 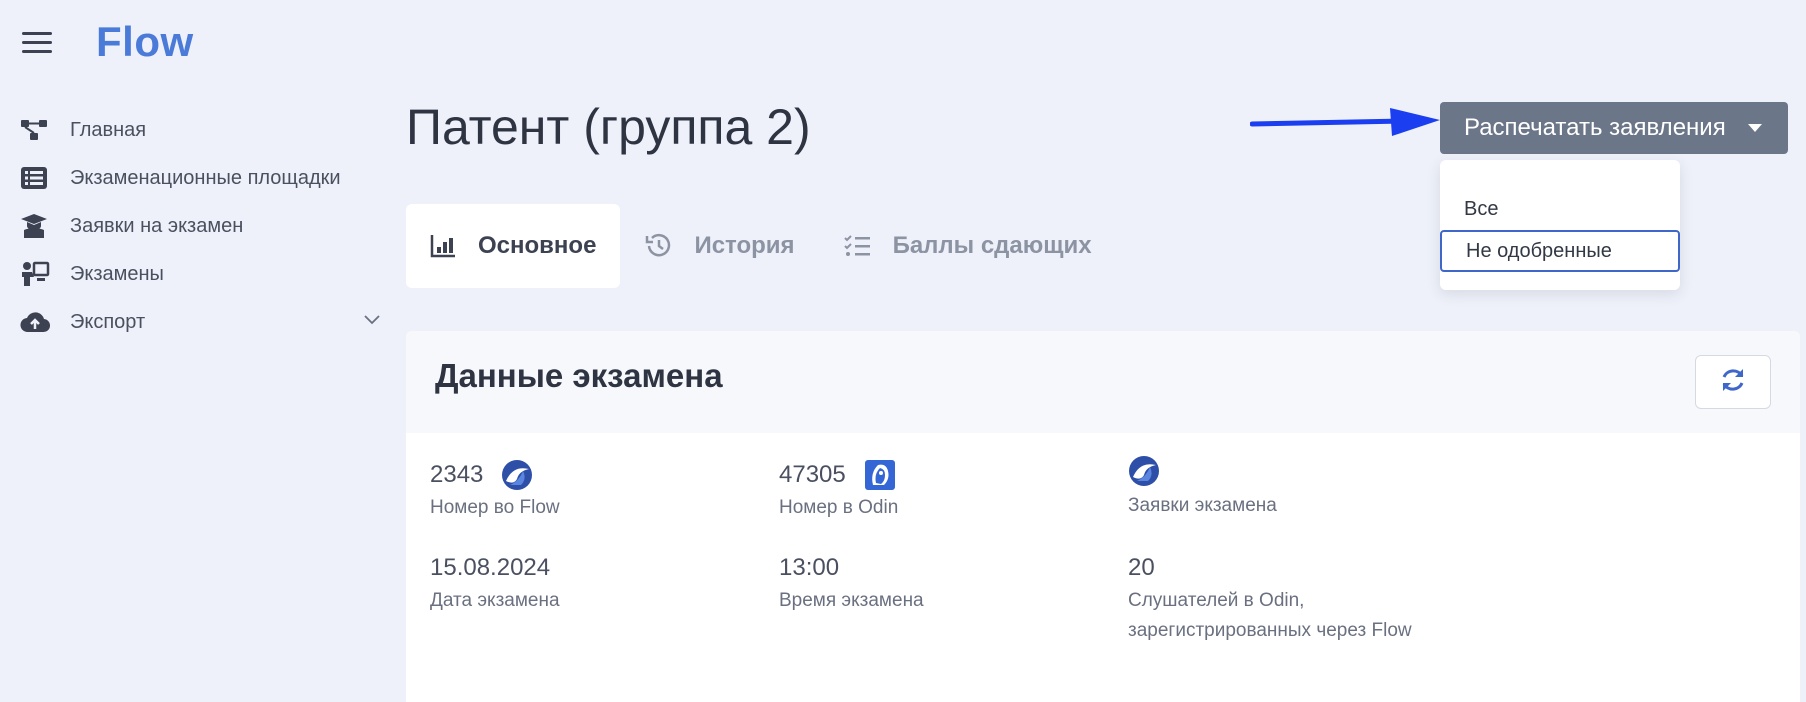 What do you see at coordinates (200, 274) in the screenshot?
I see `sidebar-item-exams: Экзамены` at bounding box center [200, 274].